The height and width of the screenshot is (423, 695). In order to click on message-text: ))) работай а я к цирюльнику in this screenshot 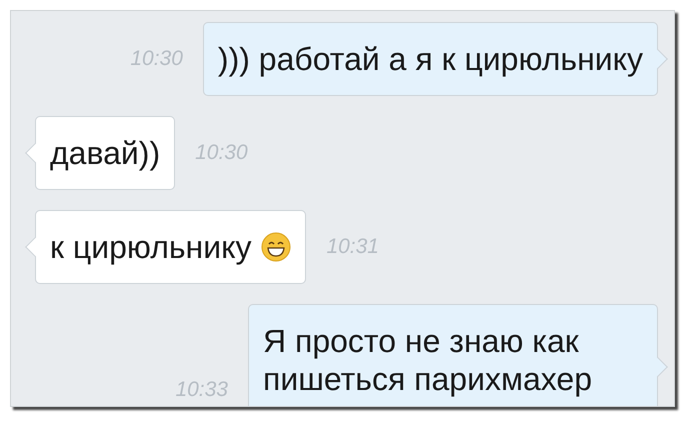, I will do `click(430, 59)`.